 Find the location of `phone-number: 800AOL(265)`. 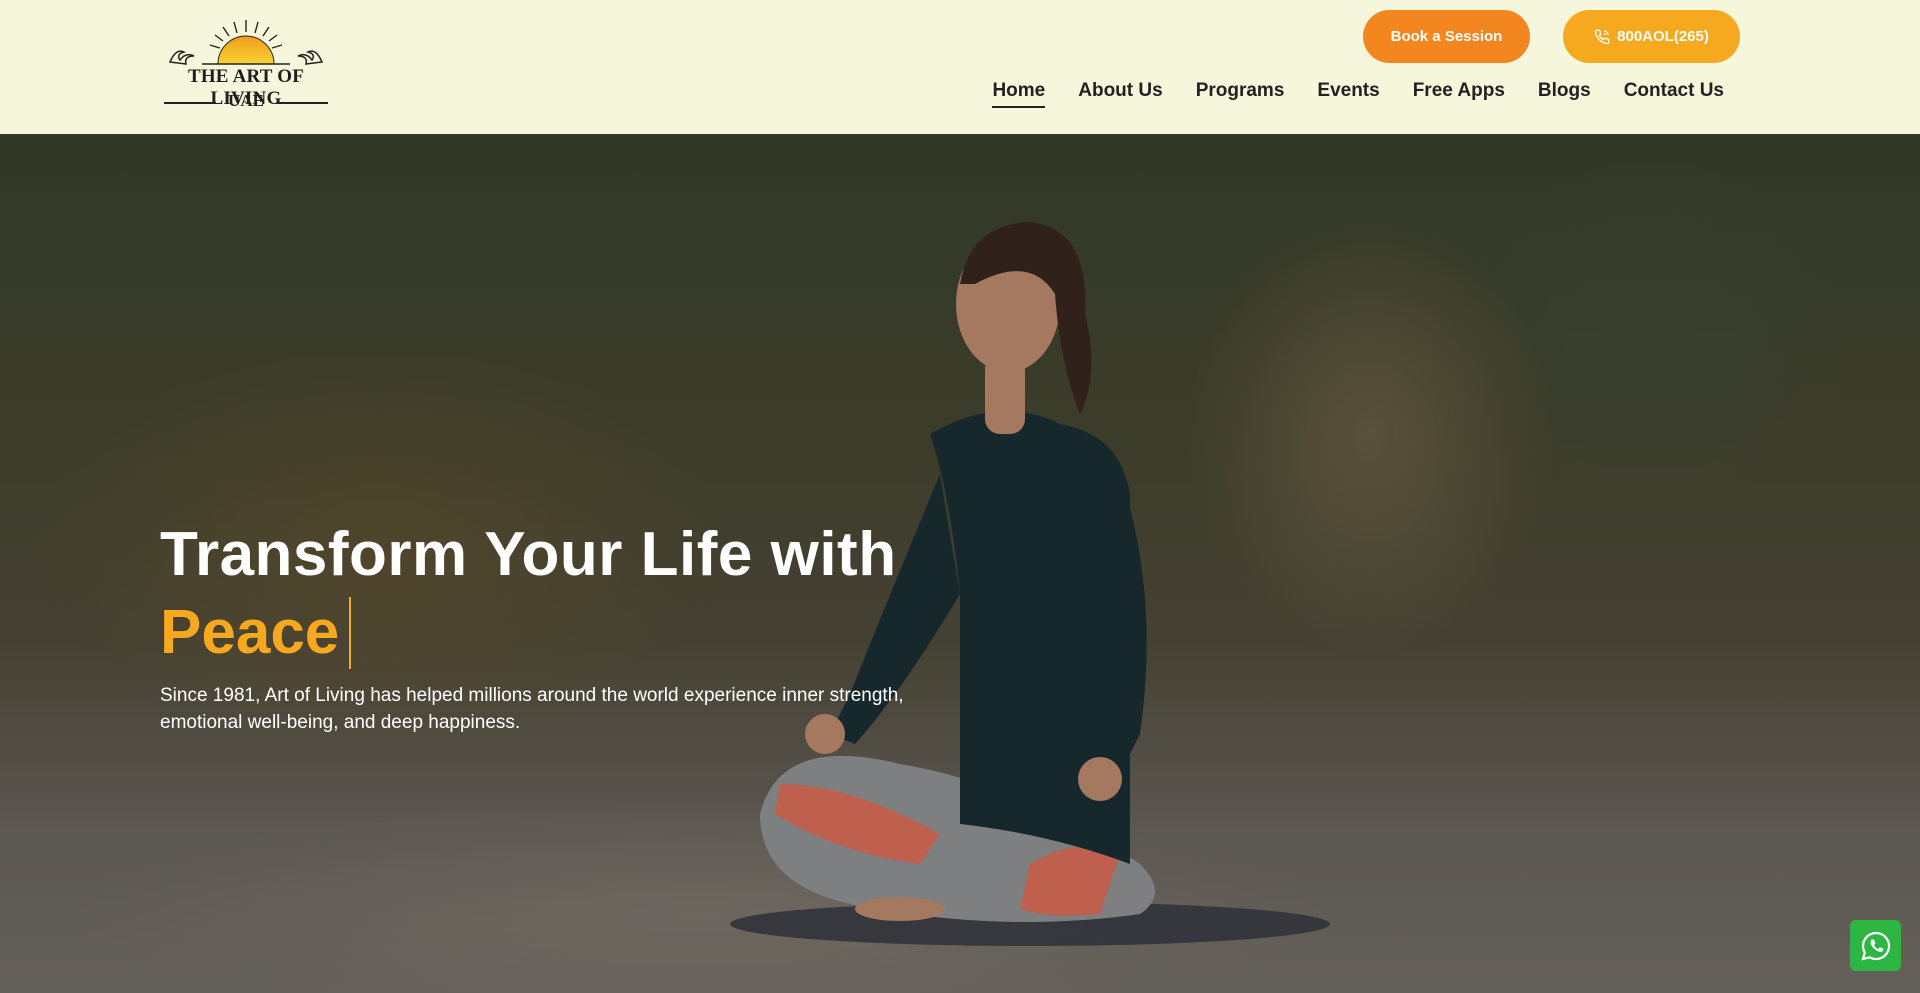

phone-number: 800AOL(265) is located at coordinates (1663, 36).